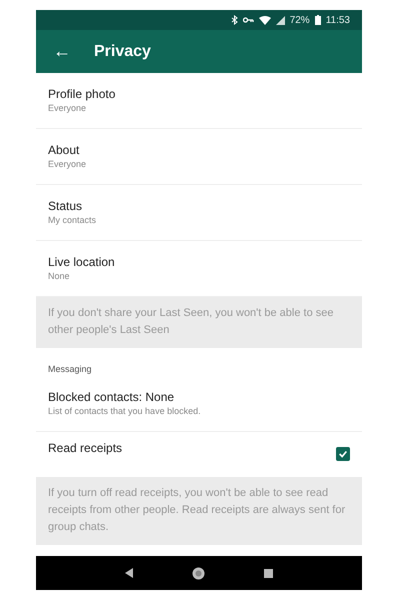 Image resolution: width=402 pixels, height=600 pixels. What do you see at coordinates (62, 51) in the screenshot?
I see `back-button: ←` at bounding box center [62, 51].